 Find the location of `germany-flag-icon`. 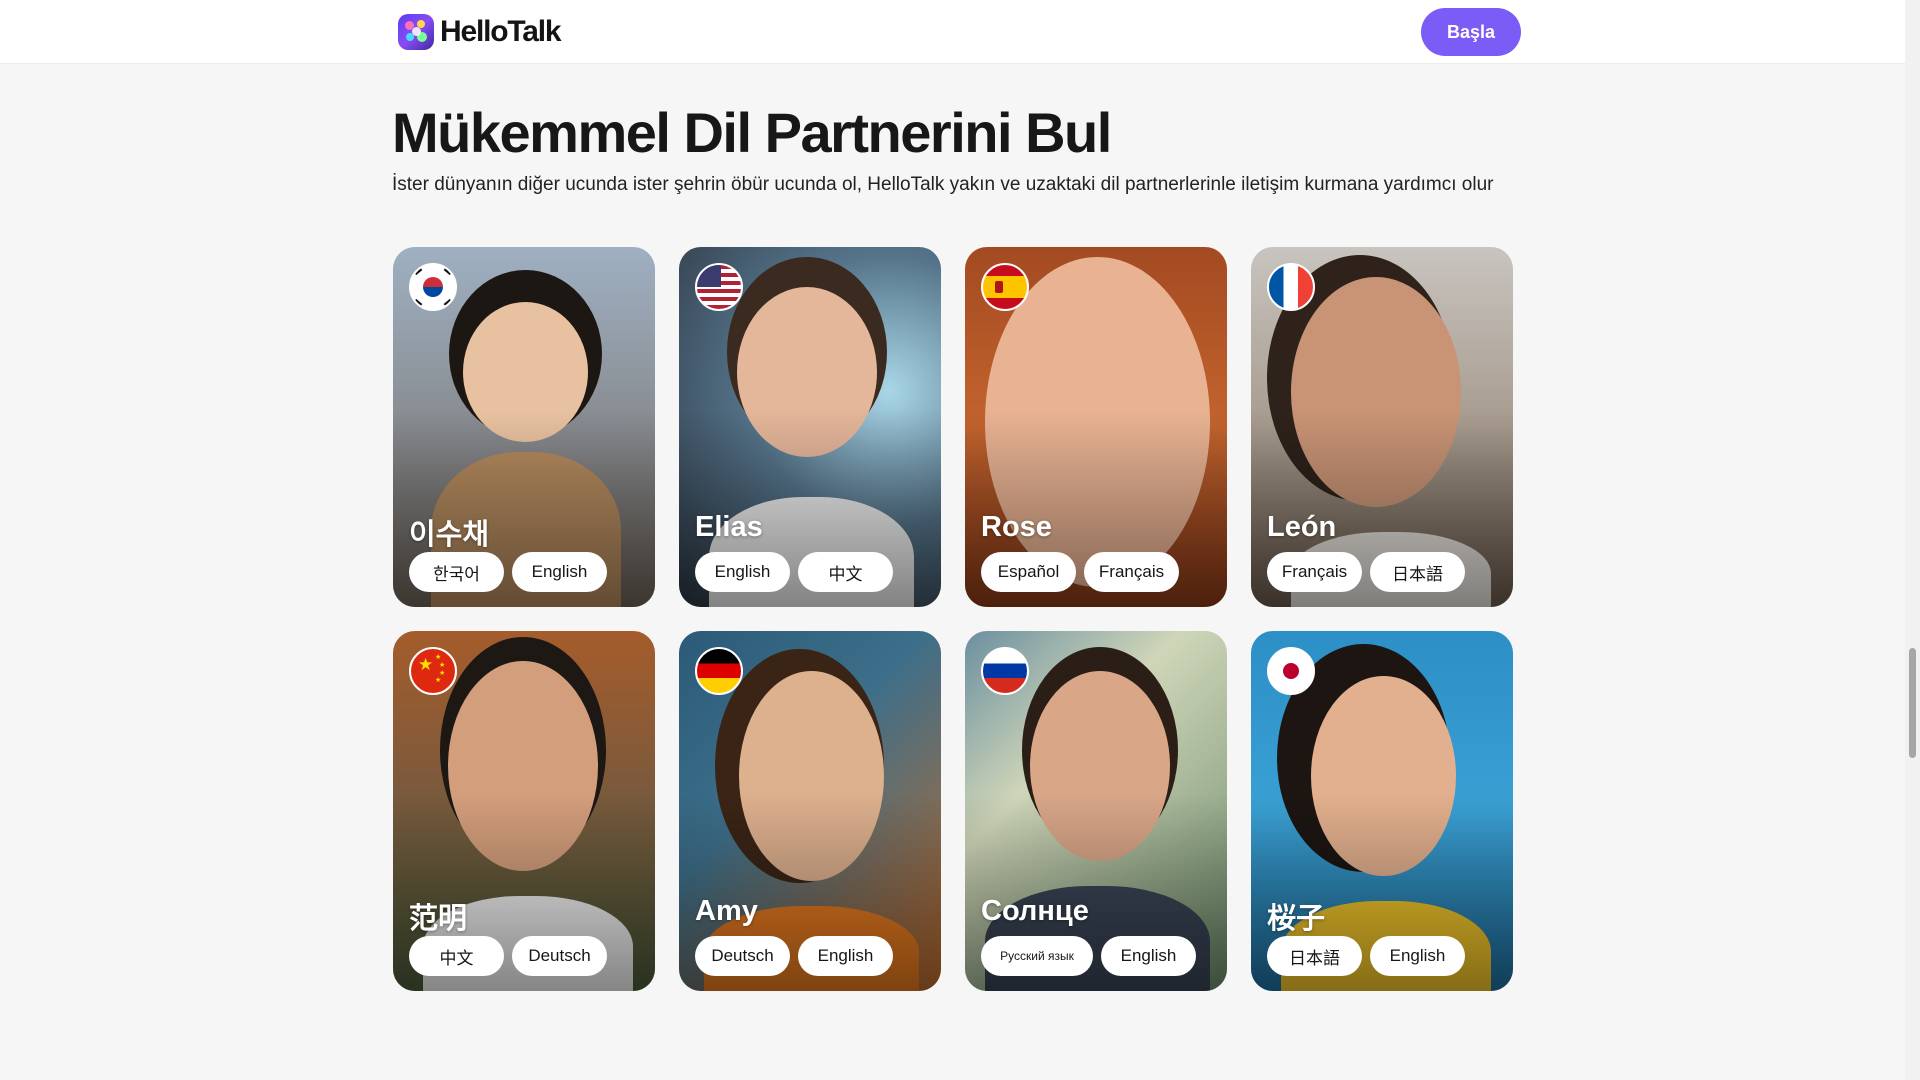

germany-flag-icon is located at coordinates (719, 671).